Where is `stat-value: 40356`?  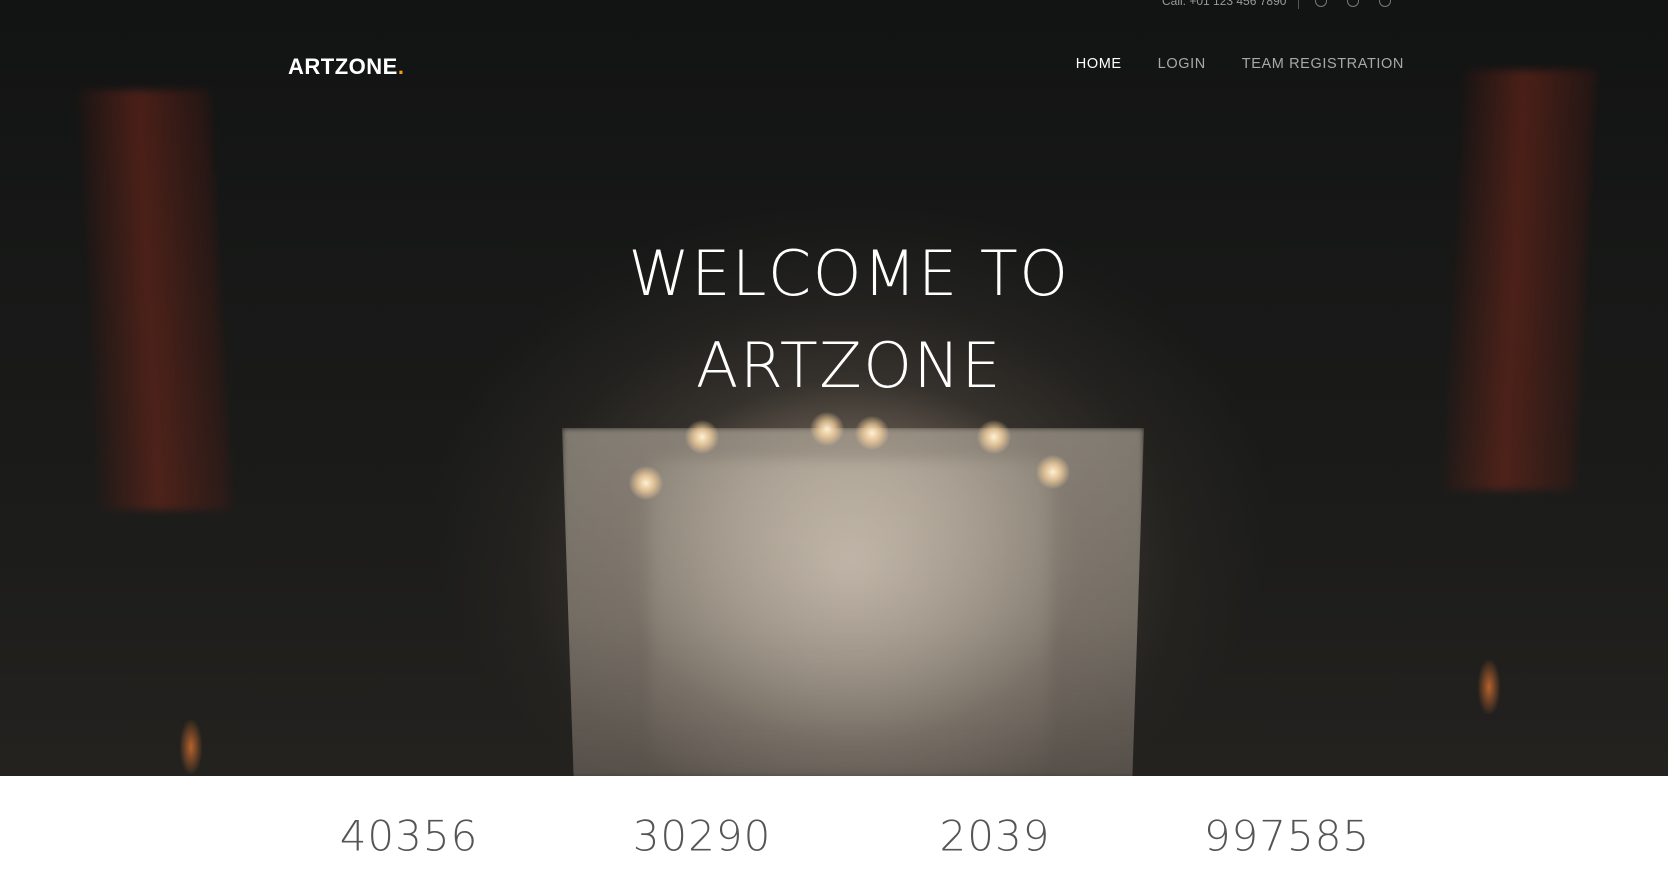 stat-value: 40356 is located at coordinates (409, 836).